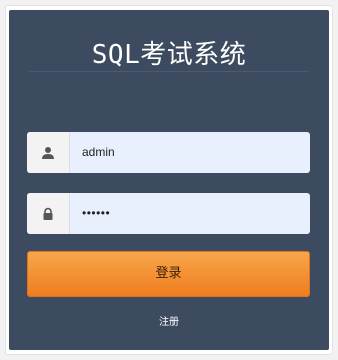 Image resolution: width=338 pixels, height=360 pixels. Describe the element at coordinates (48, 152) in the screenshot. I see `user-icon` at that location.